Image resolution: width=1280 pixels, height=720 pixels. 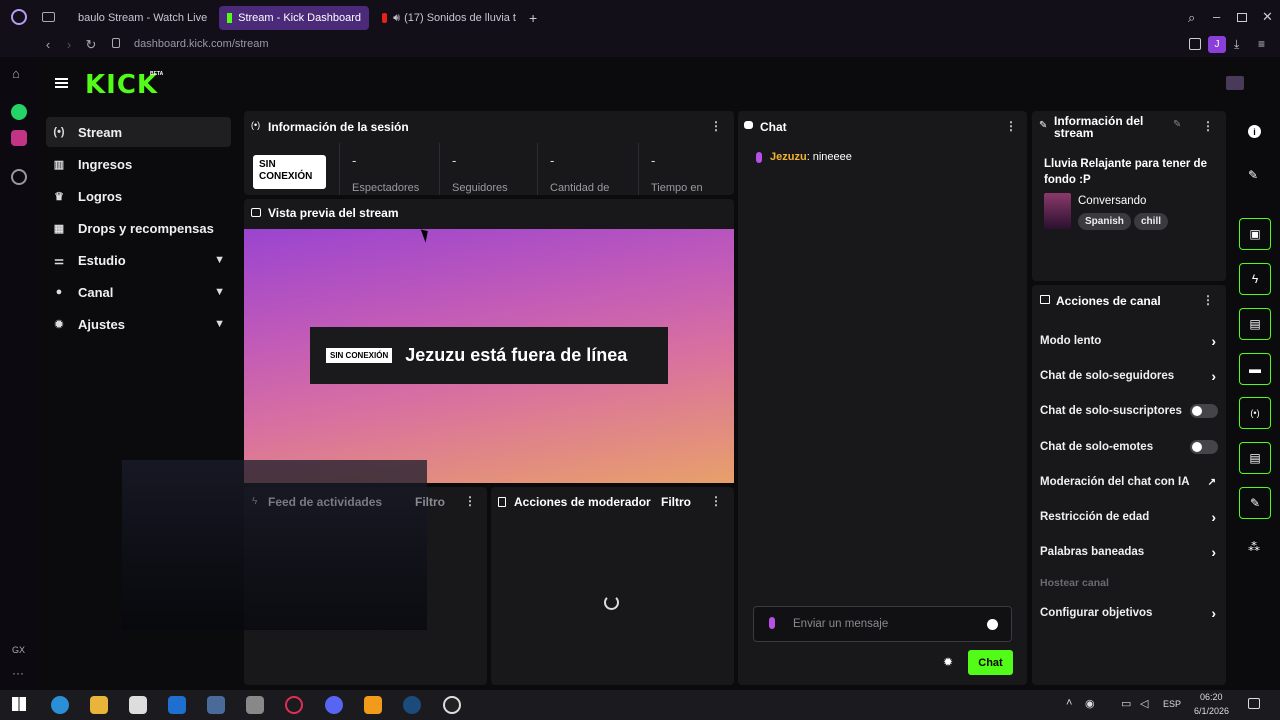 What do you see at coordinates (177, 705) in the screenshot?
I see `mail-icon` at bounding box center [177, 705].